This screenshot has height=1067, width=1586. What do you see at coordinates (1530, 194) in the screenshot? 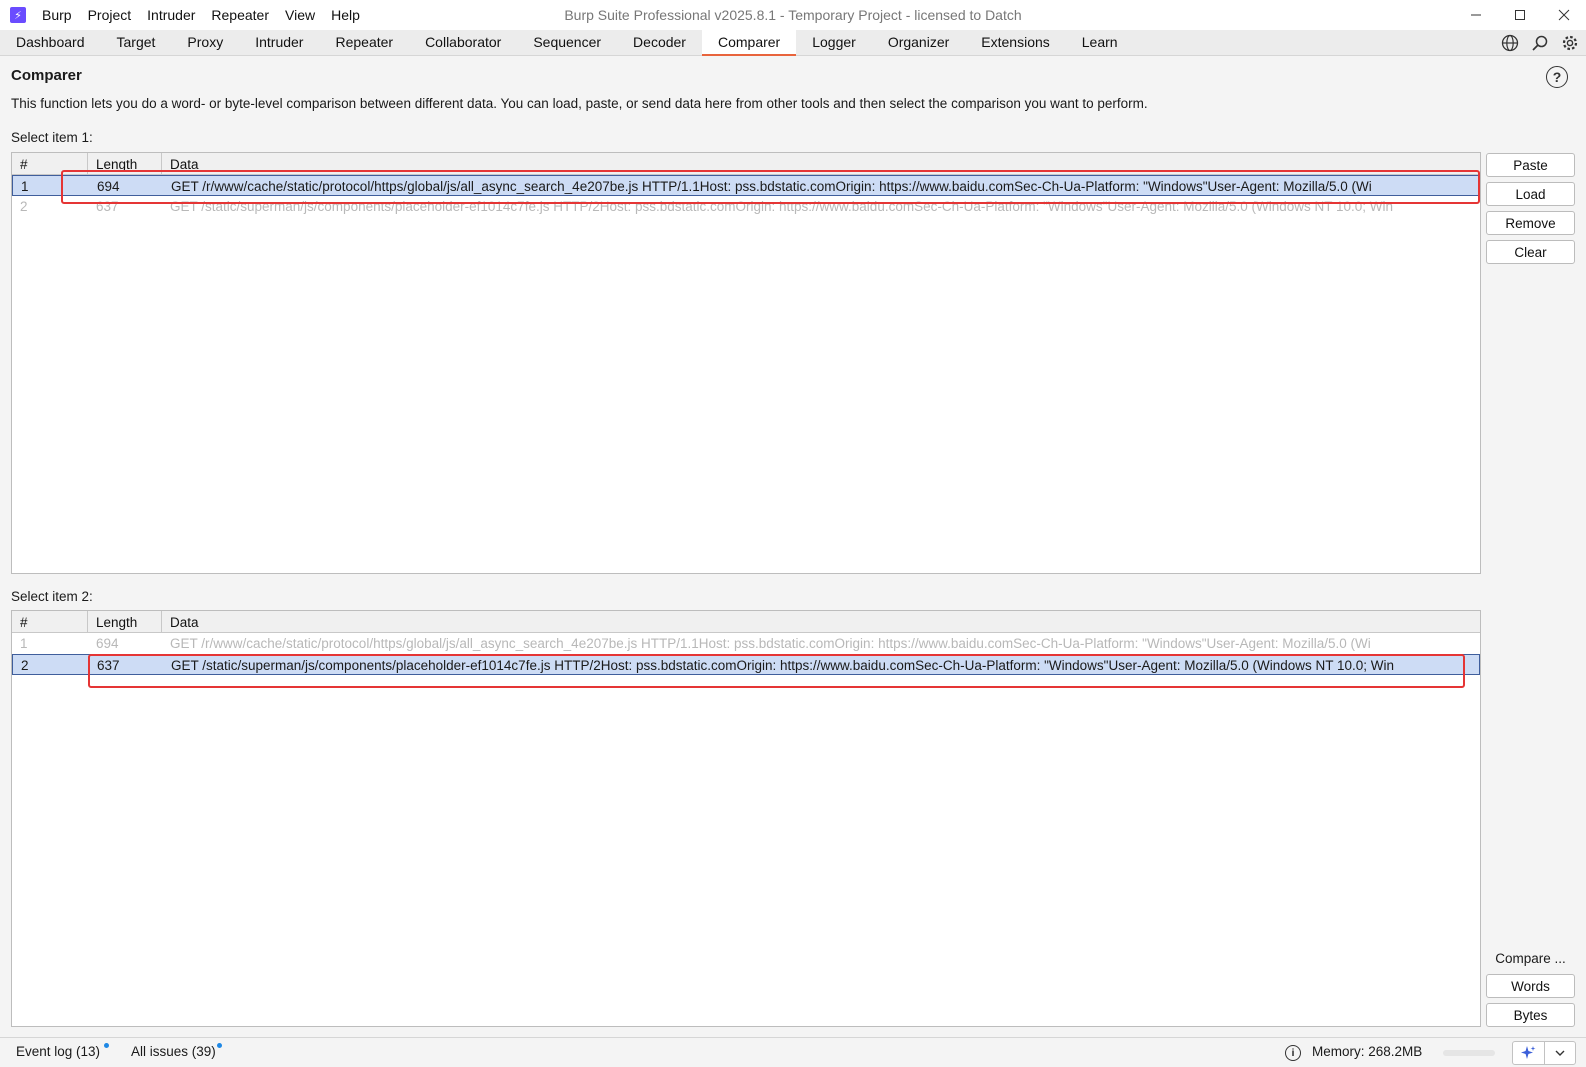
I see `load-button: Load` at bounding box center [1530, 194].